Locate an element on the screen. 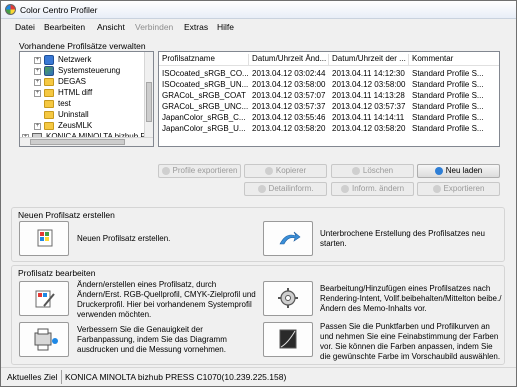 The image size is (517, 387). export-button: Exportieren is located at coordinates (458, 189).